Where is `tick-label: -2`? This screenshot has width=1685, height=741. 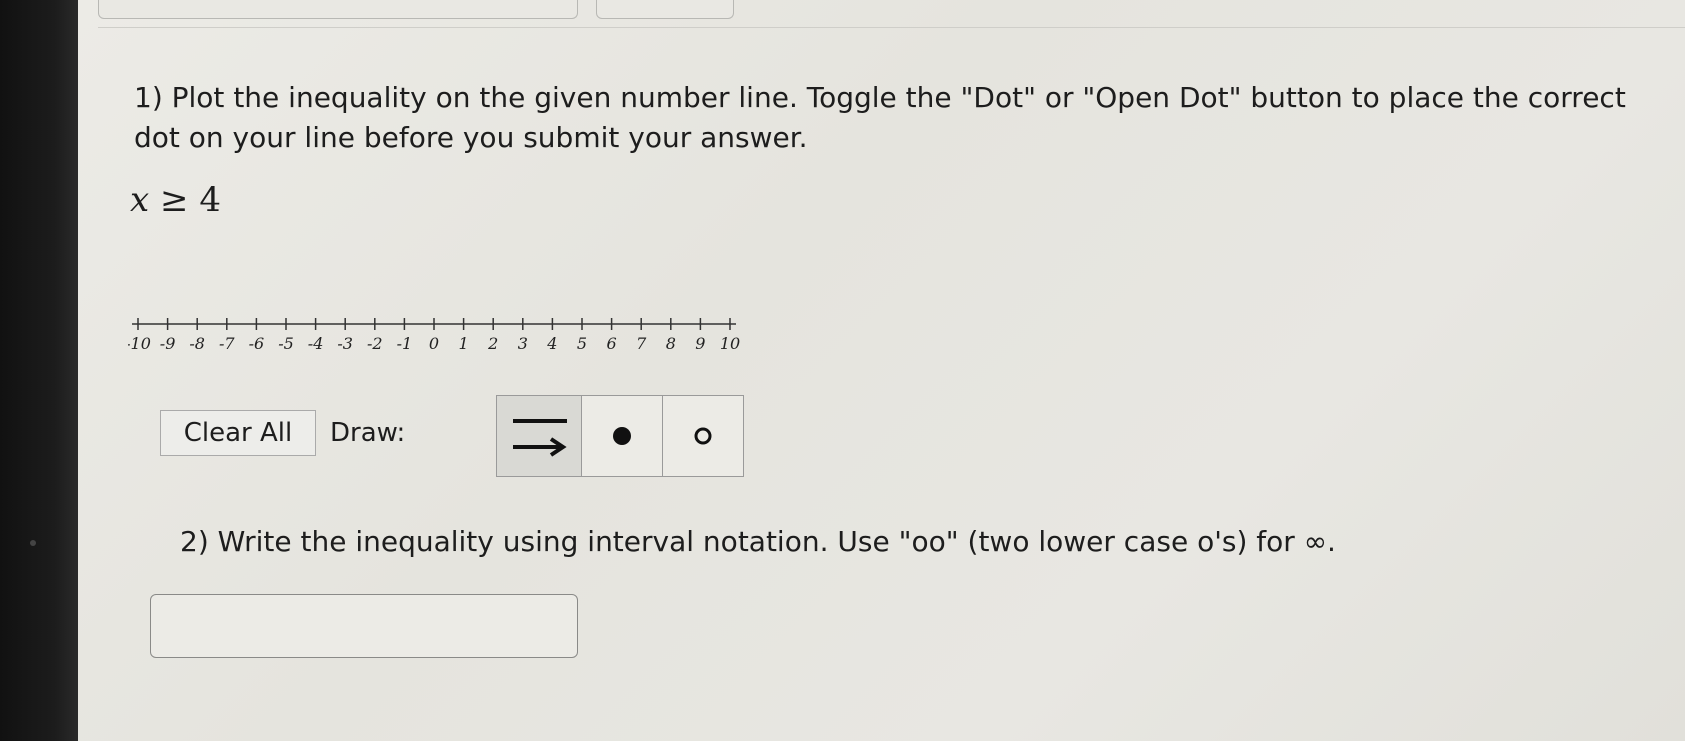
tick-label: -2 is located at coordinates (375, 342).